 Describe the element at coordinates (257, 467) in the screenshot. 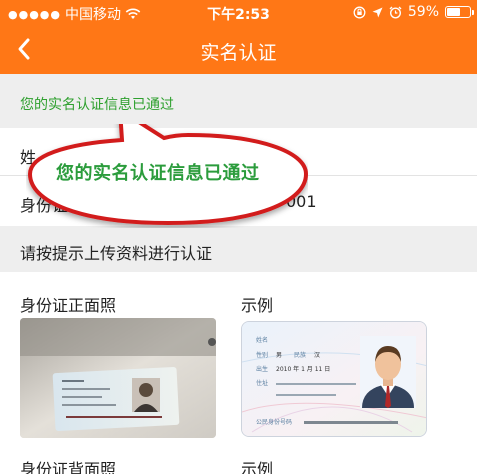

I see `back-example-label: 示例` at that location.